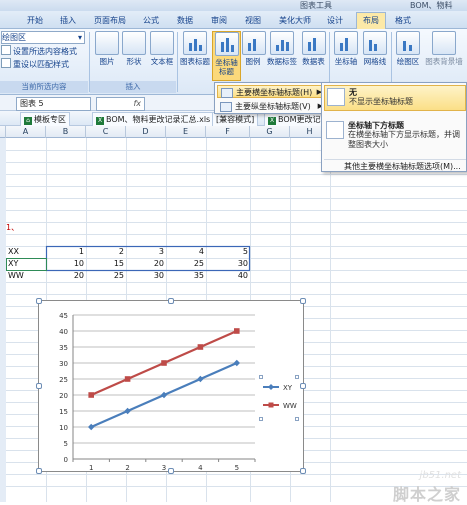  What do you see at coordinates (63, 348) in the screenshot?
I see `y-tick-label: 35` at bounding box center [63, 348].